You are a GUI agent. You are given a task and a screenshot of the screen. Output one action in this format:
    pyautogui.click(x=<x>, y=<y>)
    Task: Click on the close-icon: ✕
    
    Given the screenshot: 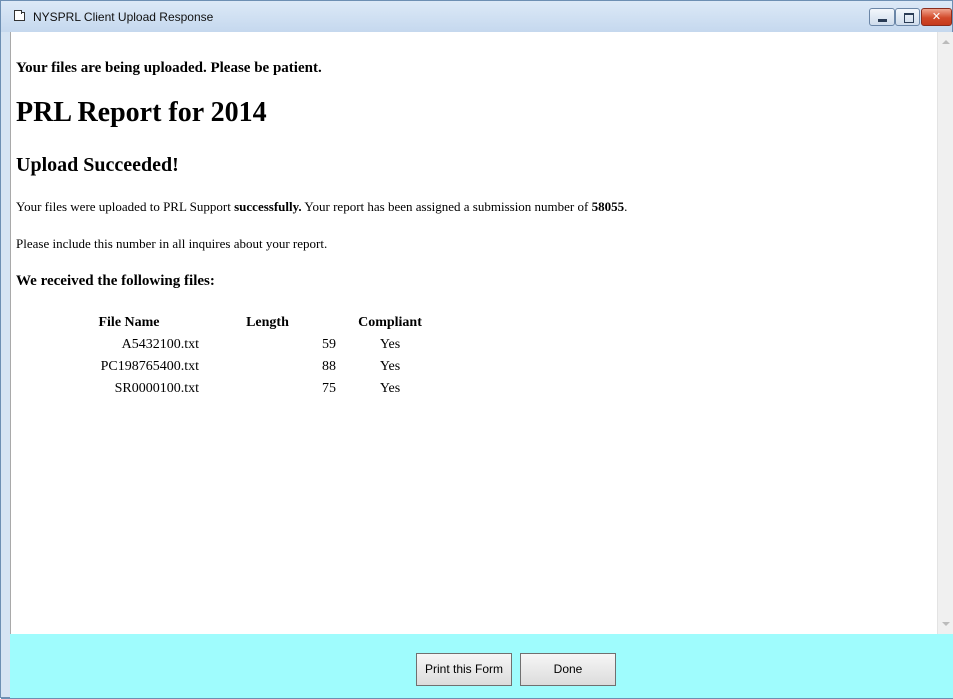 What is the action you would take?
    pyautogui.click(x=936, y=16)
    